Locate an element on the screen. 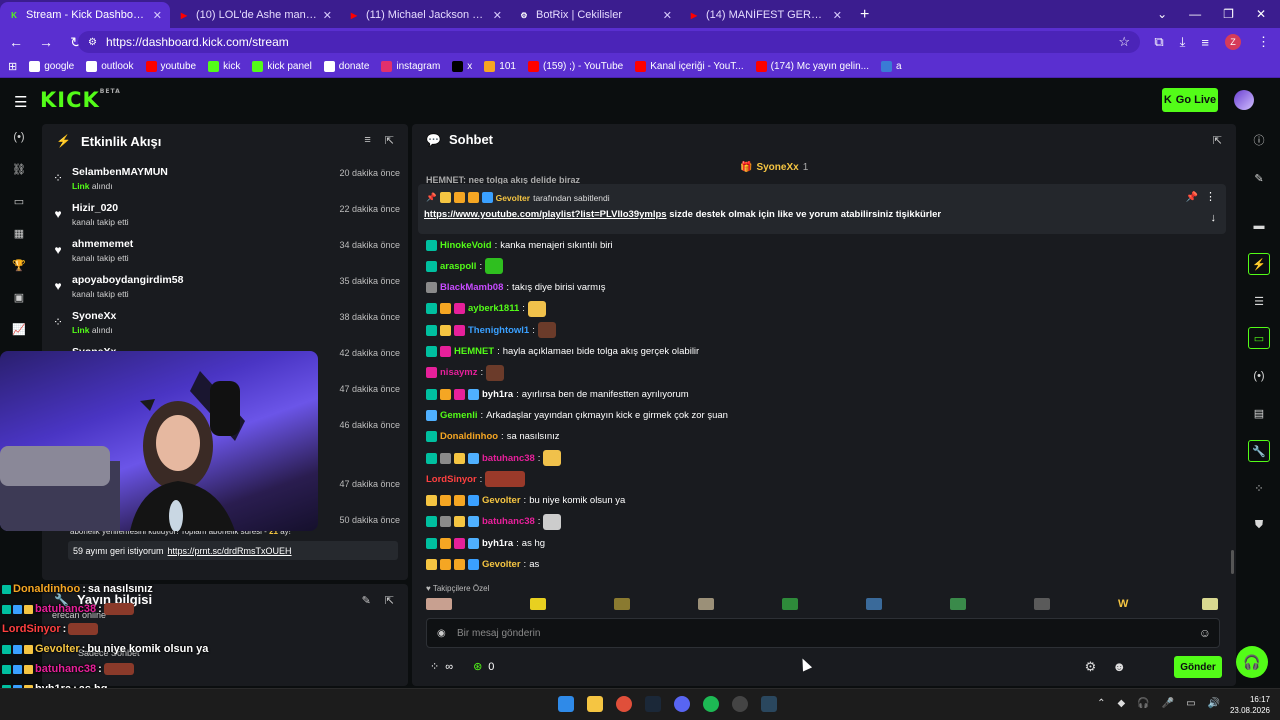  chart-icon: 📈 is located at coordinates (19, 329).